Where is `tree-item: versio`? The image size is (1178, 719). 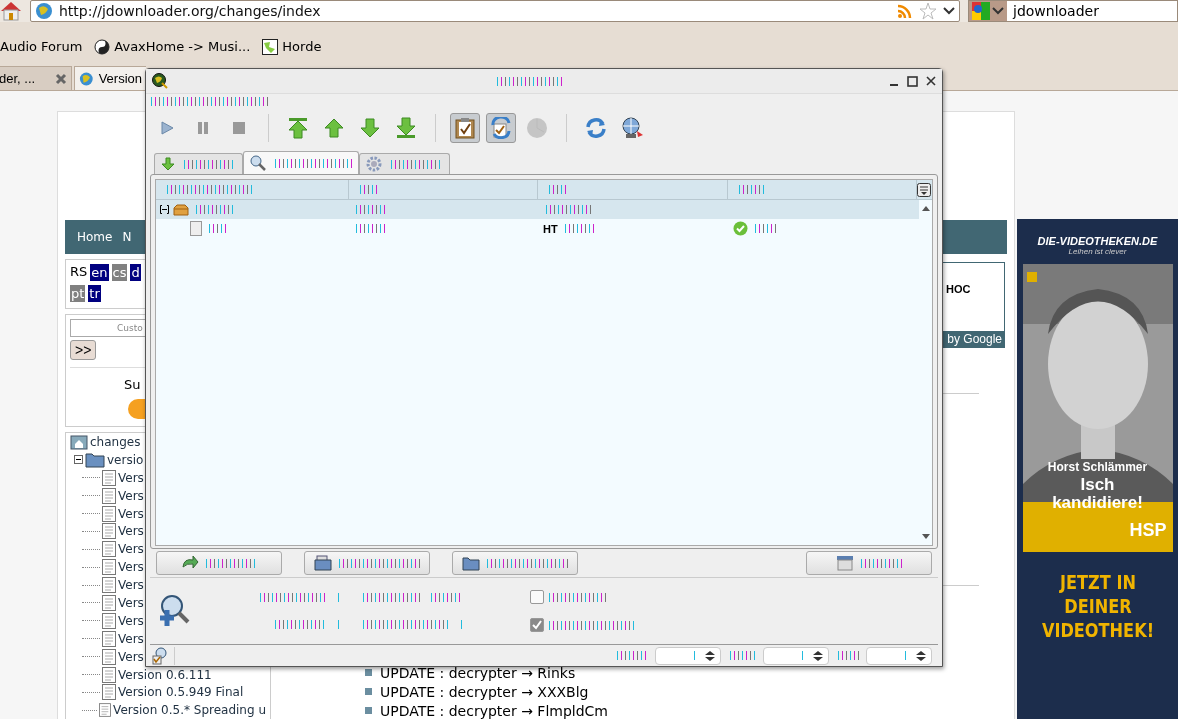
tree-item: versio is located at coordinates (125, 459).